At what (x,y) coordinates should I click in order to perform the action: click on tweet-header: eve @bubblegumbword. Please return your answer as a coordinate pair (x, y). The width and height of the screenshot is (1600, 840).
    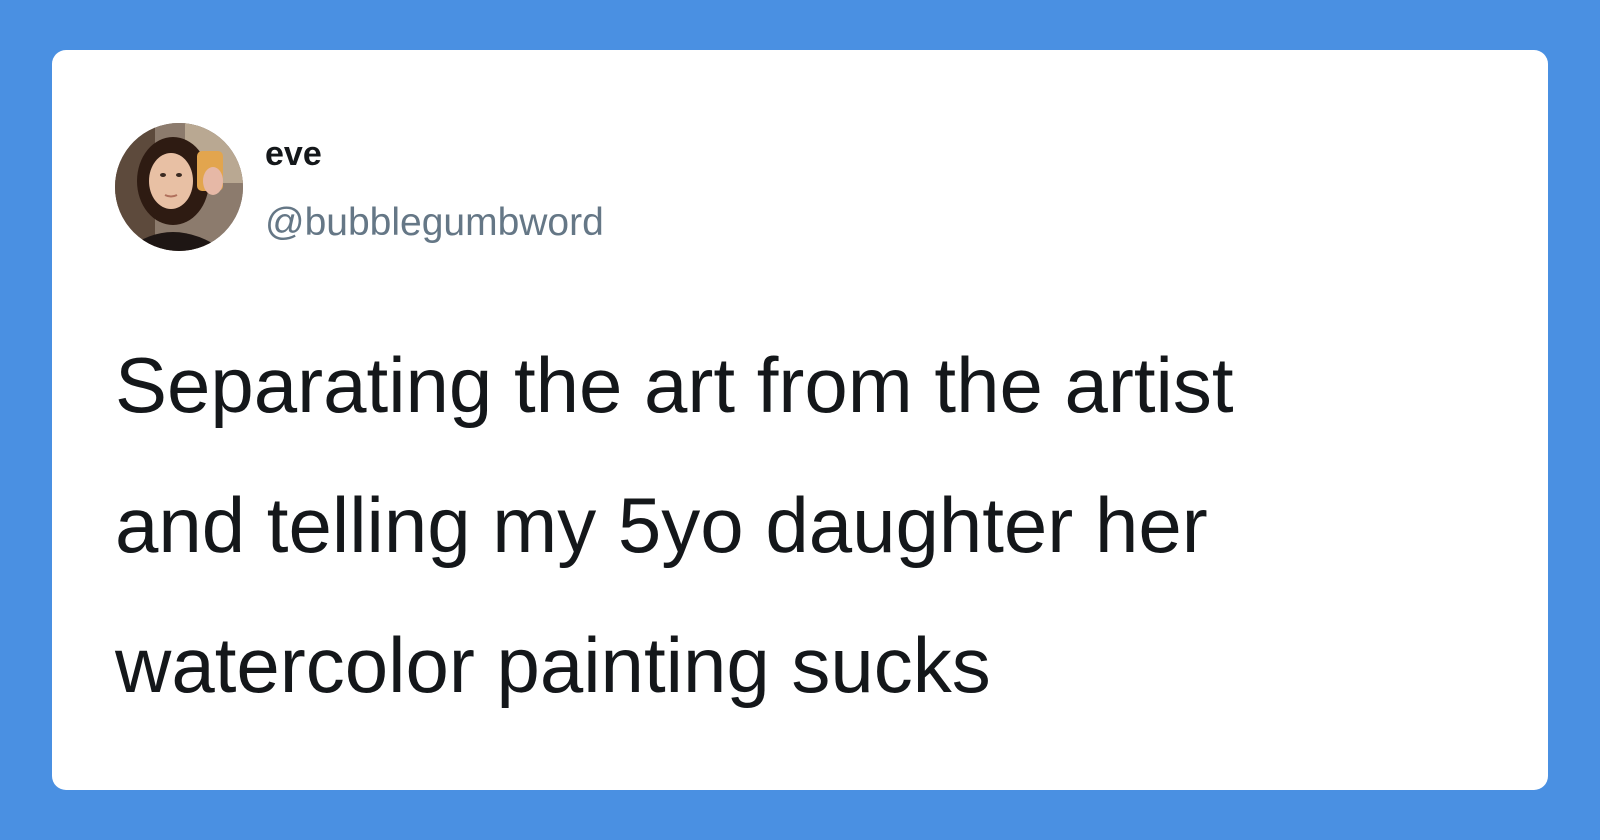
    Looking at the image, I should click on (465, 188).